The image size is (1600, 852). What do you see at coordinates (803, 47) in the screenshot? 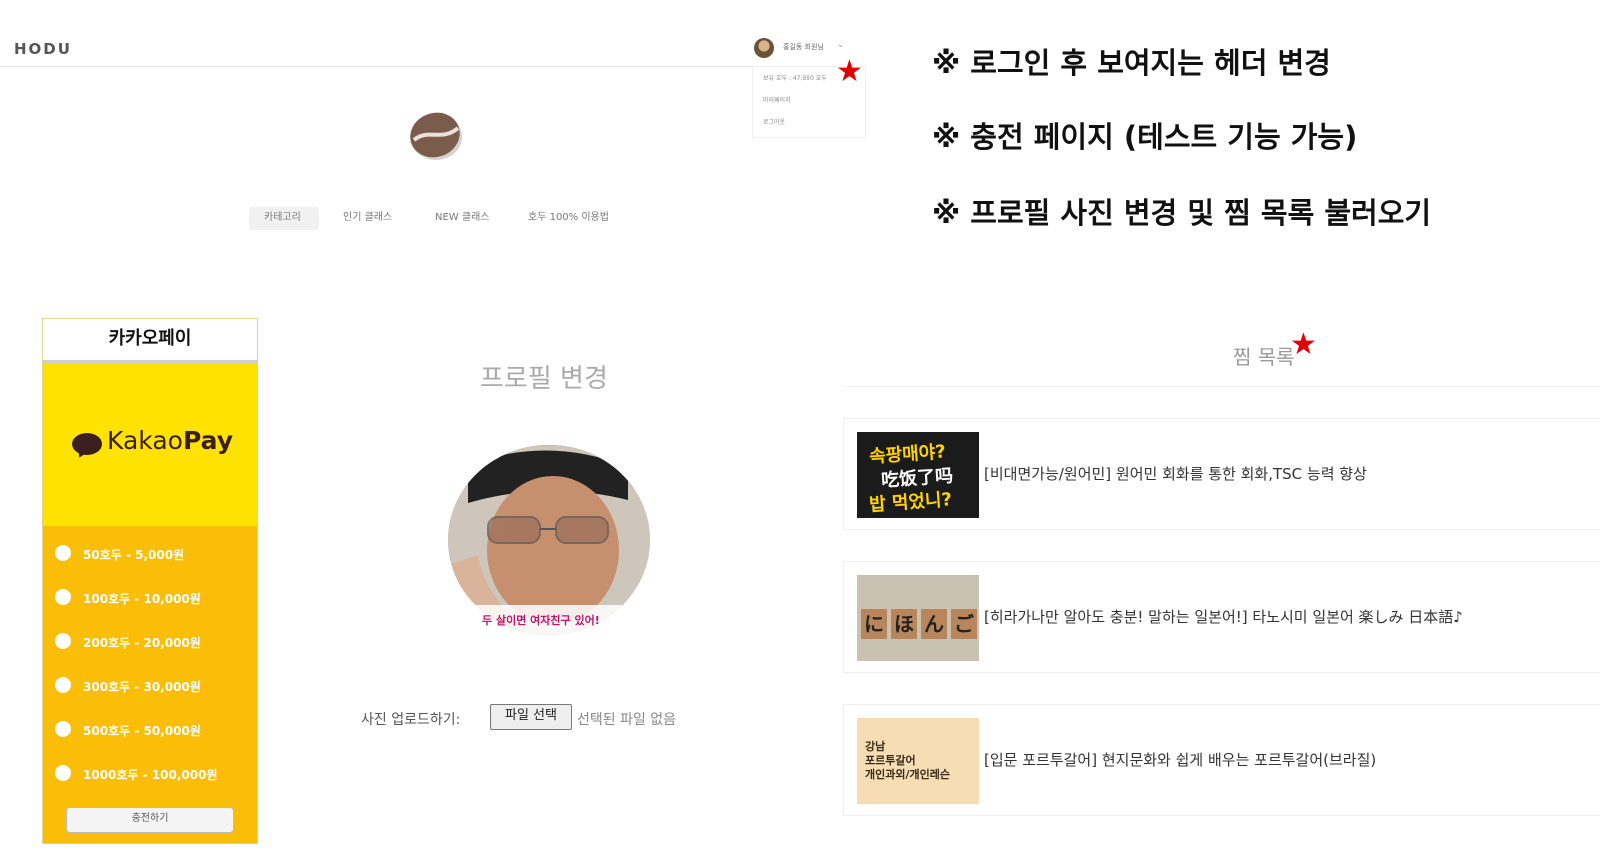
I see `user-name: 홍길동 회원님` at bounding box center [803, 47].